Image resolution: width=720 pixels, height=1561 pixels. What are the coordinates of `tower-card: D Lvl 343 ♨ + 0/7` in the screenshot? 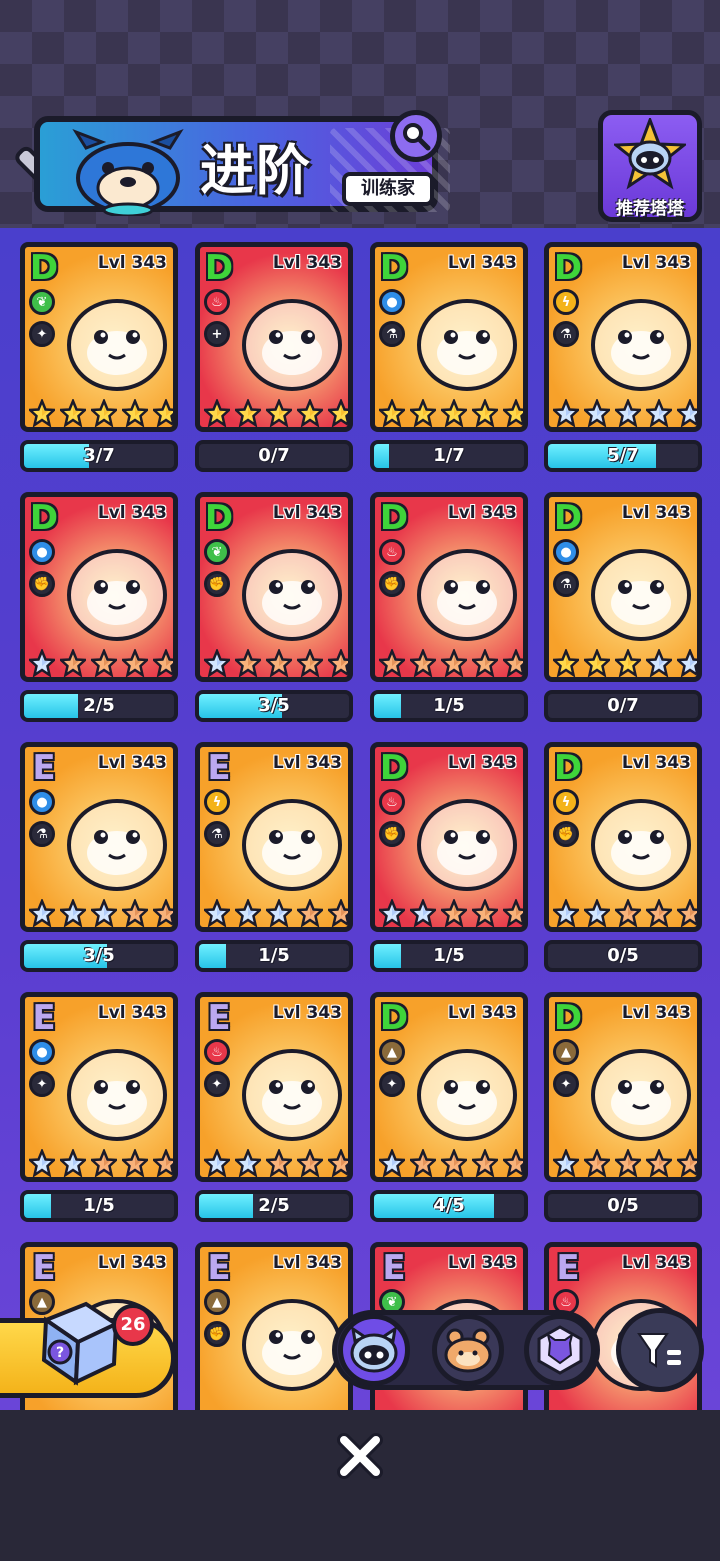 It's located at (274, 358).